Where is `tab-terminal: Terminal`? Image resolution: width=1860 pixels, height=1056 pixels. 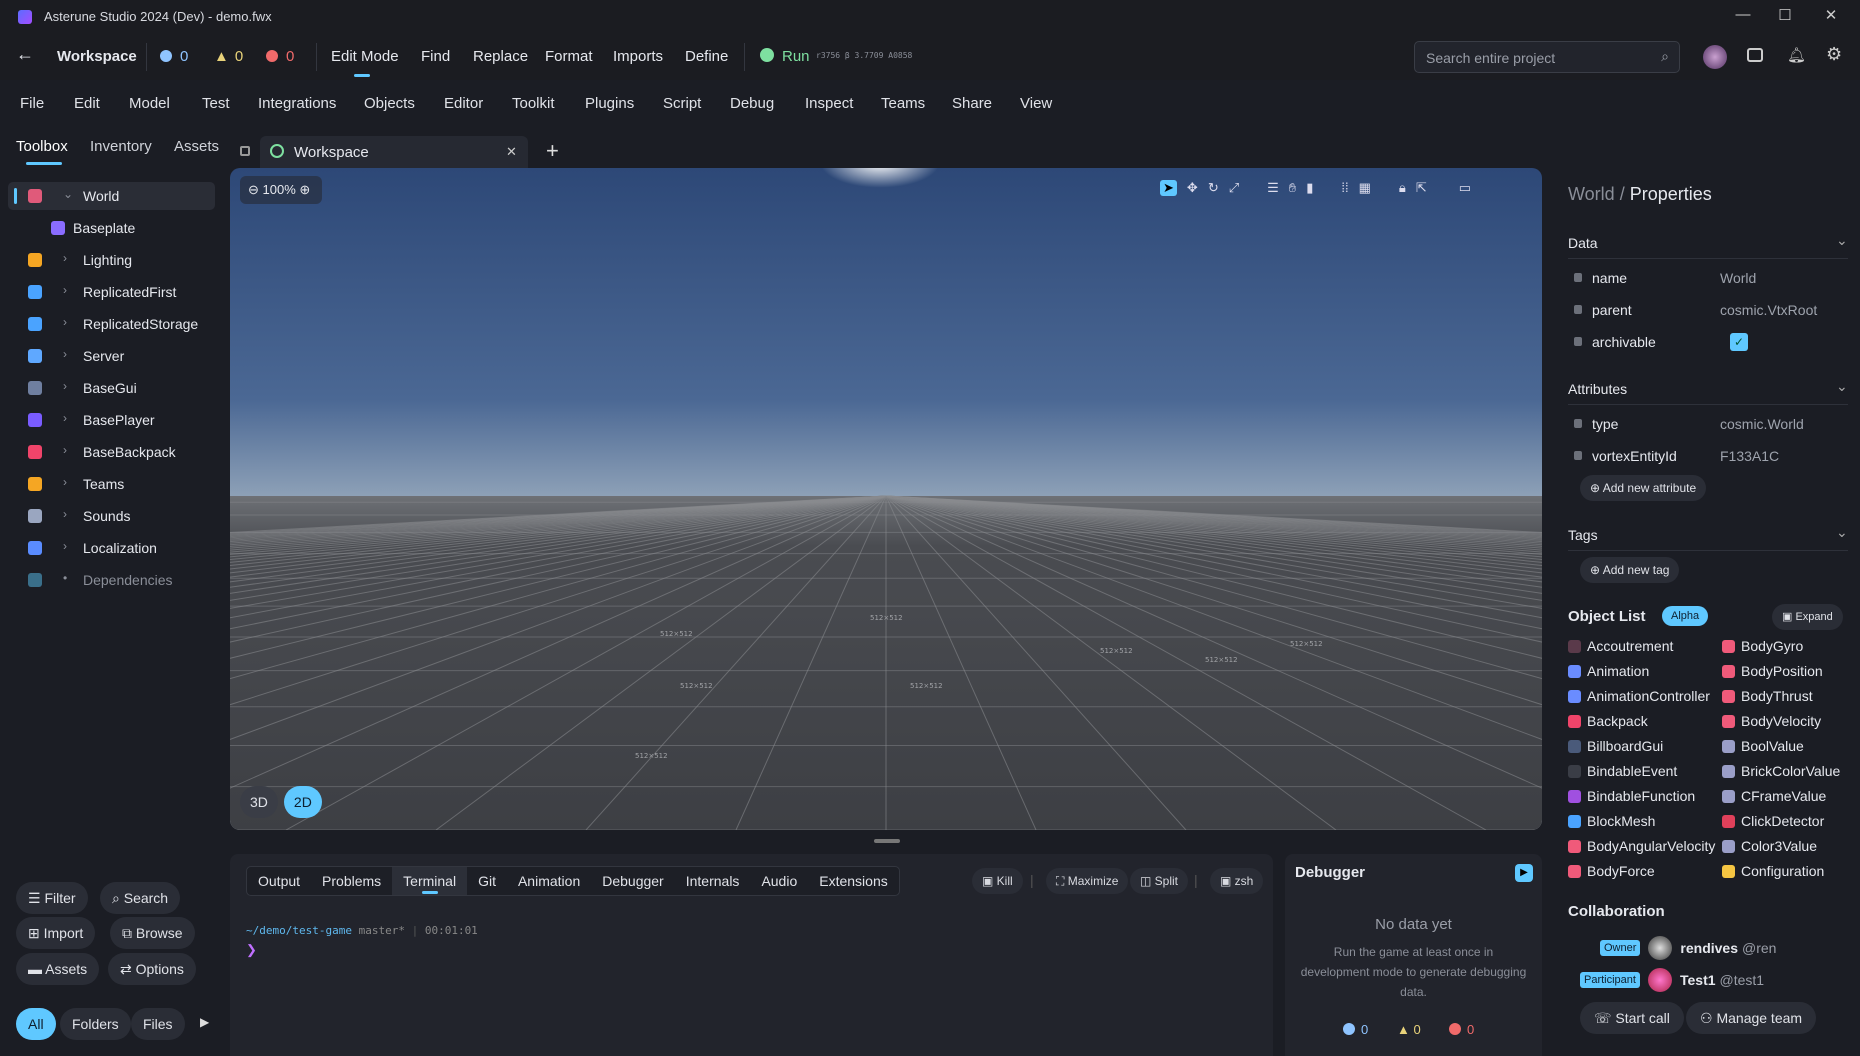
tab-terminal: Terminal is located at coordinates (430, 881).